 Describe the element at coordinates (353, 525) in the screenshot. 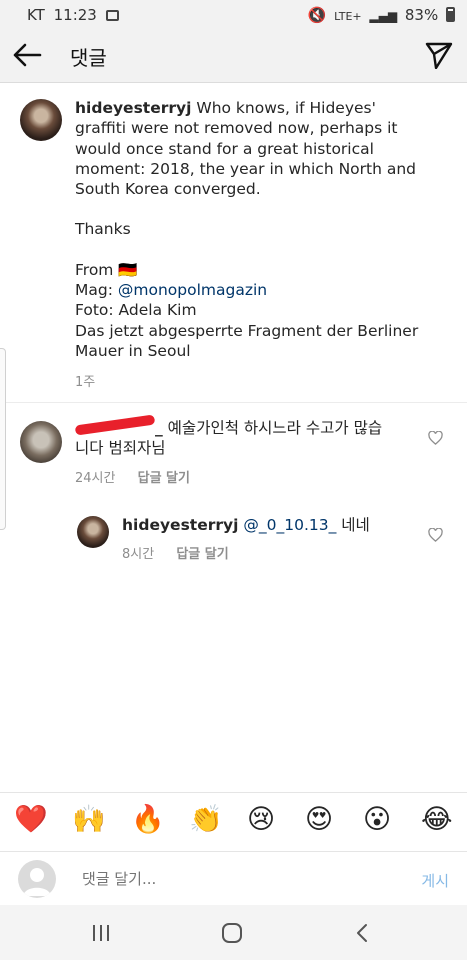

I see `reply-text: 네네` at that location.